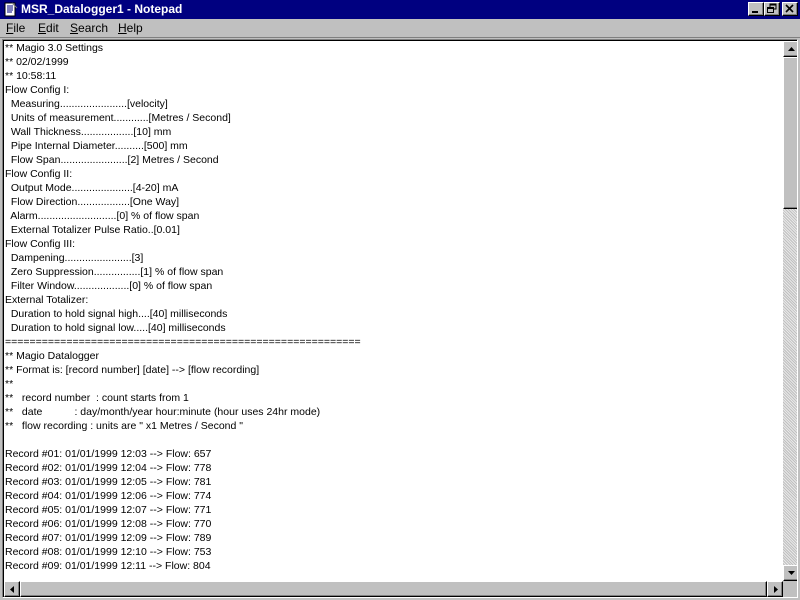 The height and width of the screenshot is (600, 800). I want to click on arrow-right-icon, so click(776, 589).